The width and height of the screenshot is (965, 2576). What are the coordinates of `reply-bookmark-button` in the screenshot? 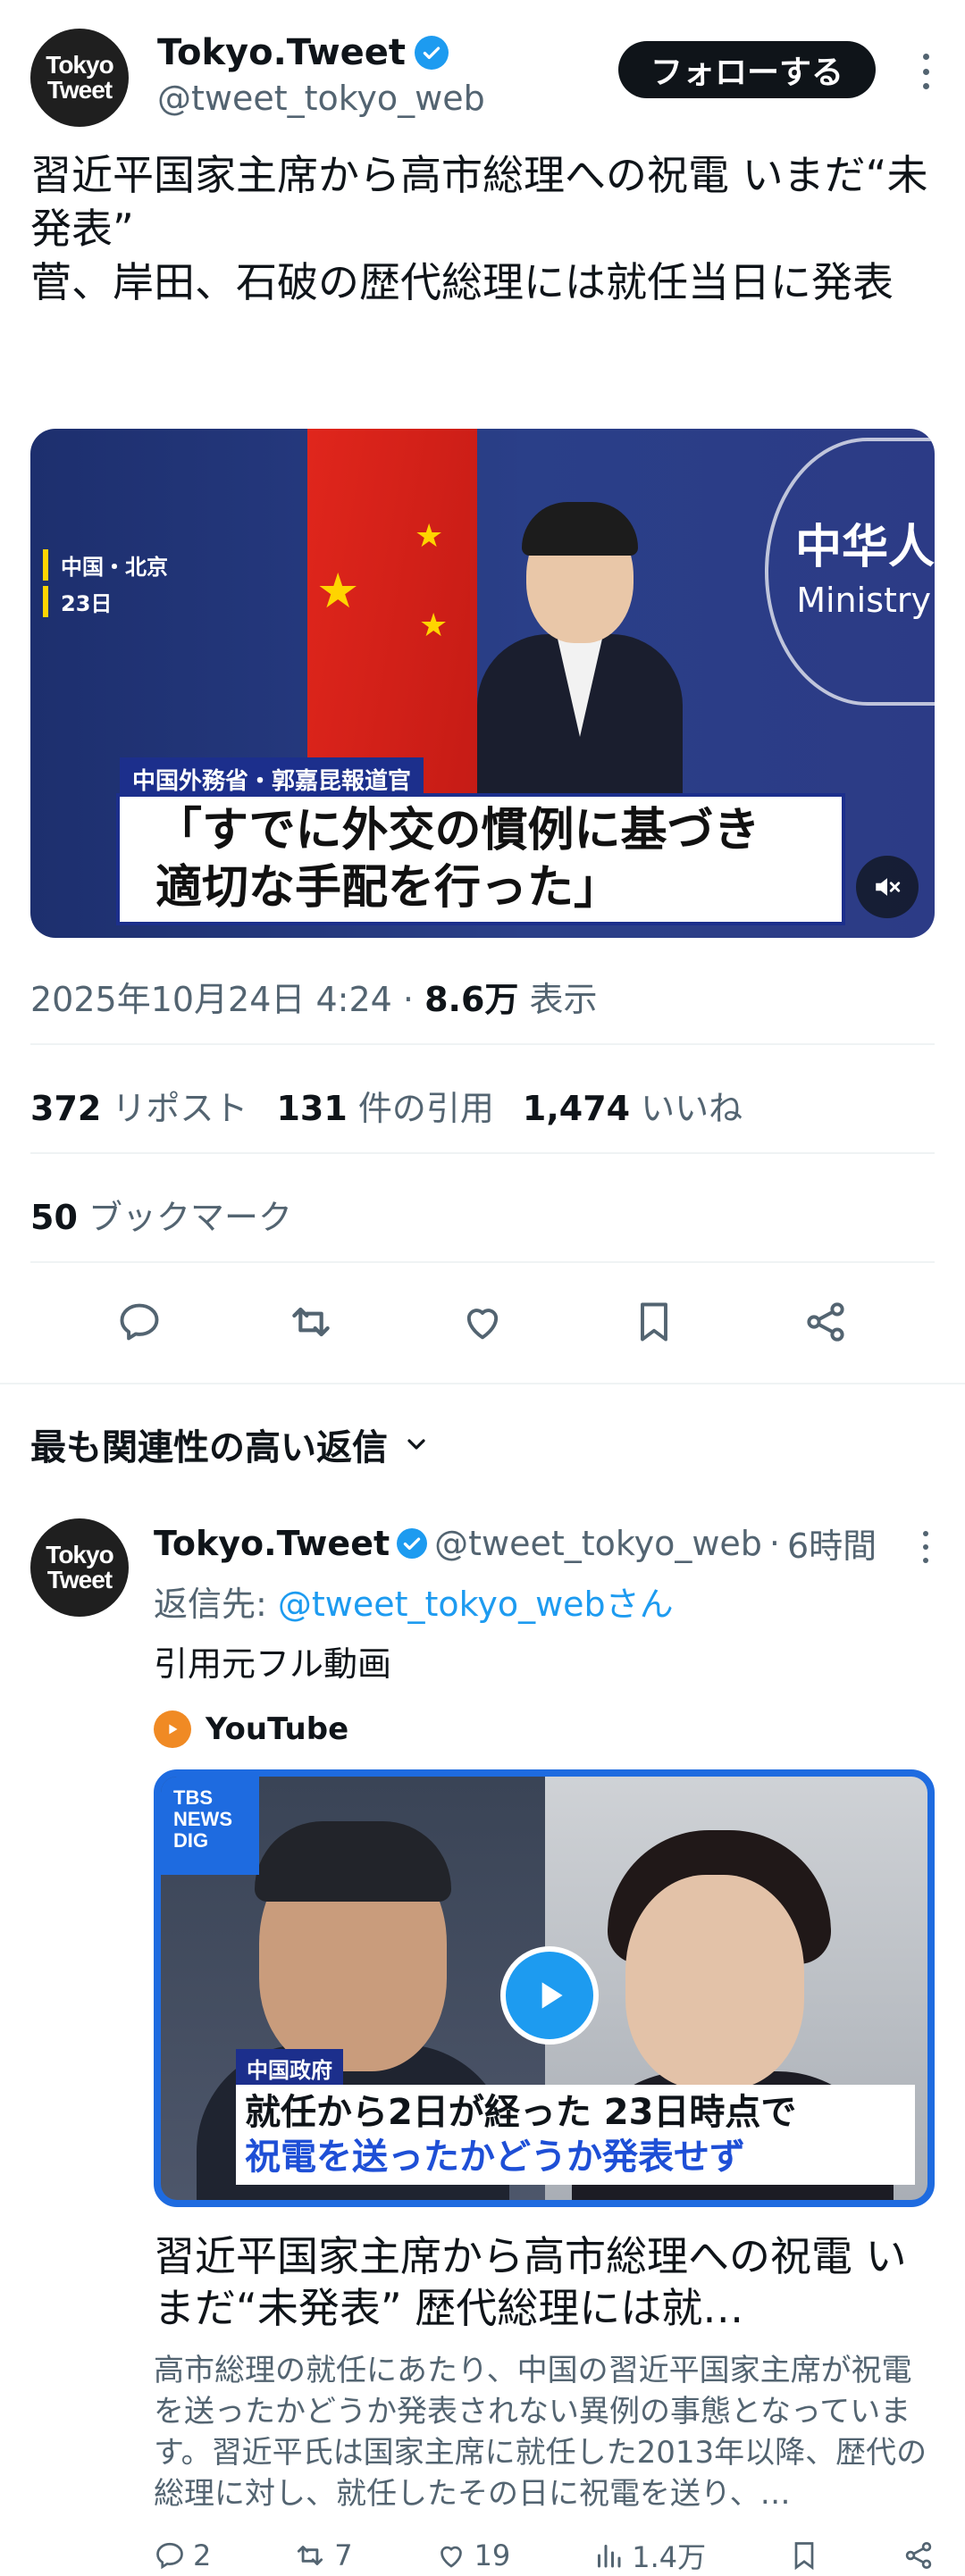 It's located at (804, 2556).